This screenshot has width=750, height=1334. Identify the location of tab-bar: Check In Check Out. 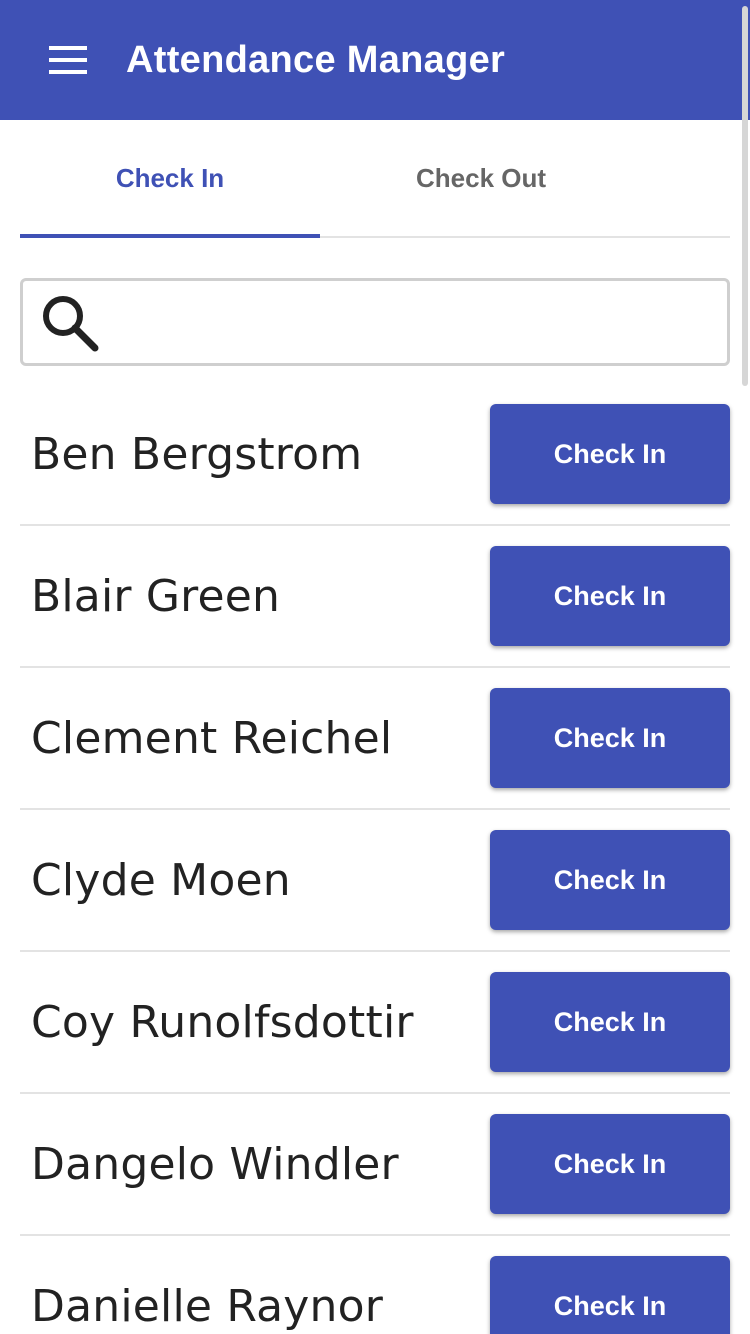
(375, 179).